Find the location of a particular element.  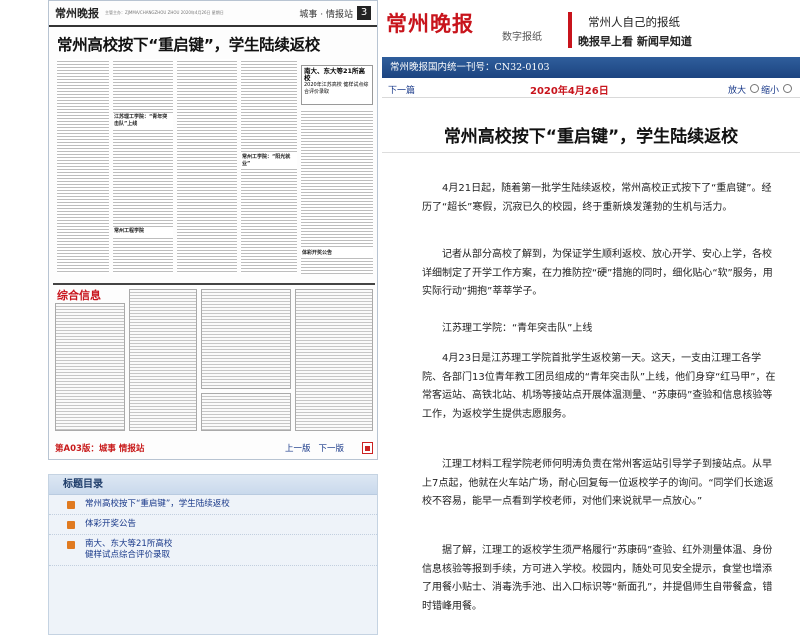

toc-item: 常州高校按下“重启键”，学生陆续返校 is located at coordinates (213, 505).